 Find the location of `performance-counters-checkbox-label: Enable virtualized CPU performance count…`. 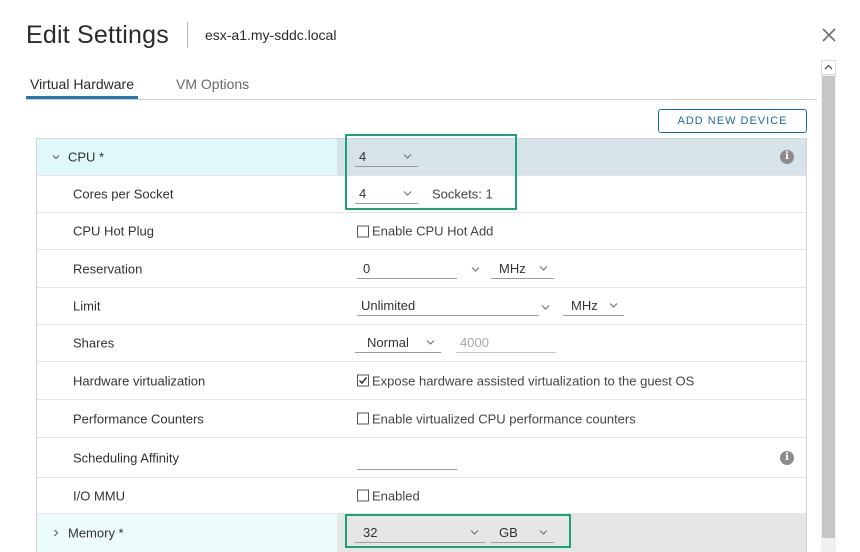

performance-counters-checkbox-label: Enable virtualized CPU performance count… is located at coordinates (504, 418).